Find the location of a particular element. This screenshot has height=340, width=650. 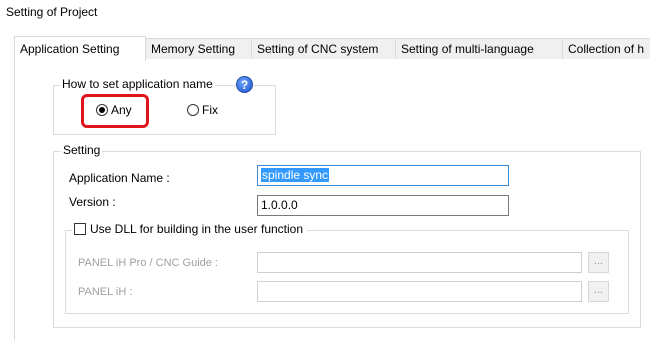

radio-fix: Fix is located at coordinates (212, 111).